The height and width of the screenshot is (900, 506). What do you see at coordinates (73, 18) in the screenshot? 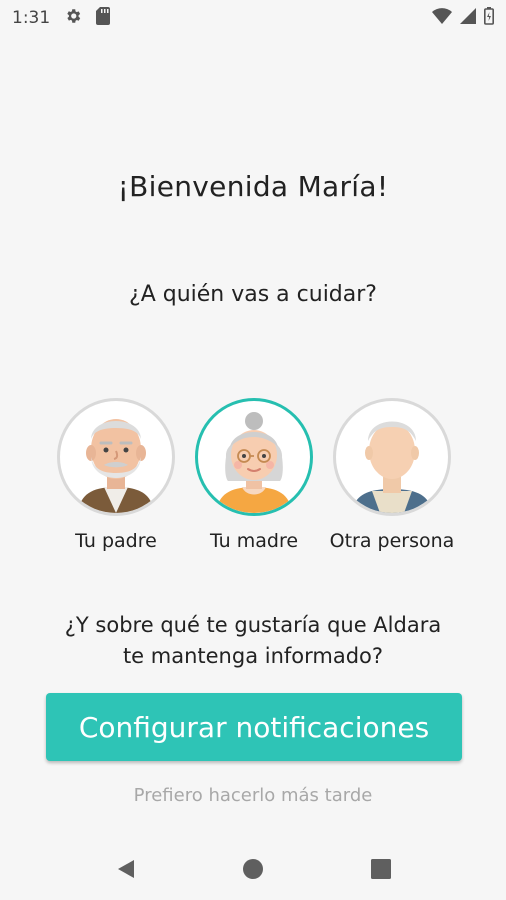
I see `settings-icon` at bounding box center [73, 18].